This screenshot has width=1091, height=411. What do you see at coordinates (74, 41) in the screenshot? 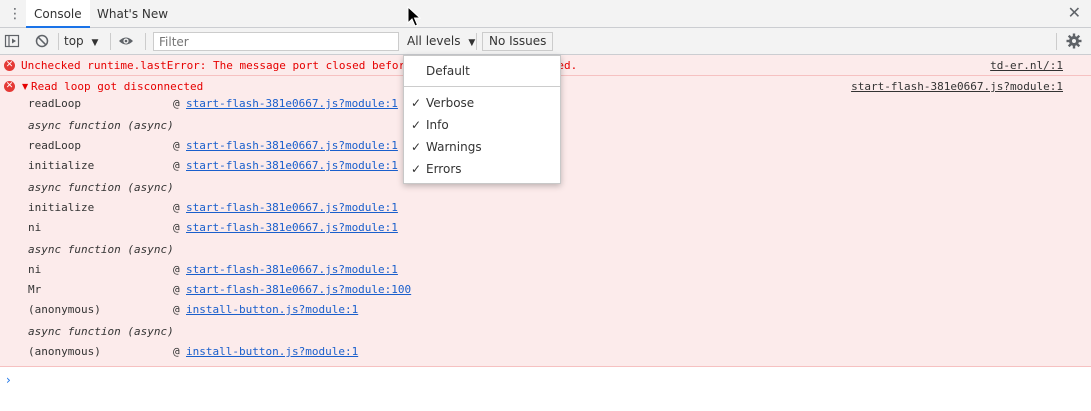
I see `context-label: top` at bounding box center [74, 41].